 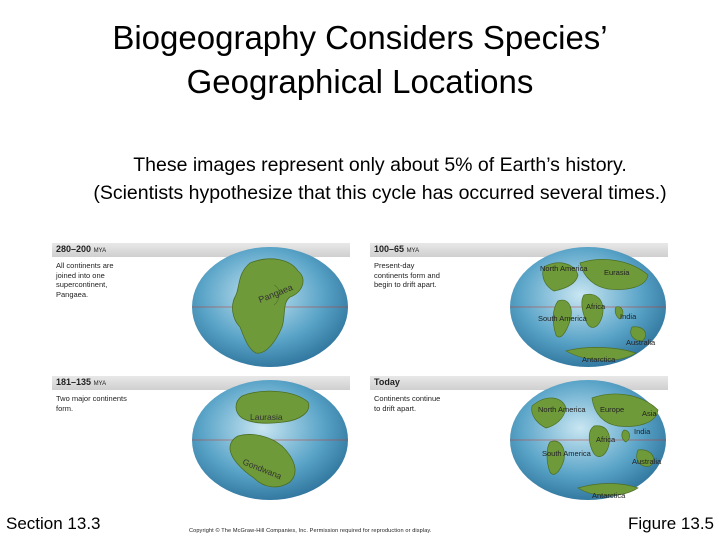 I want to click on era-description: Two major continents form., so click(x=91, y=403).